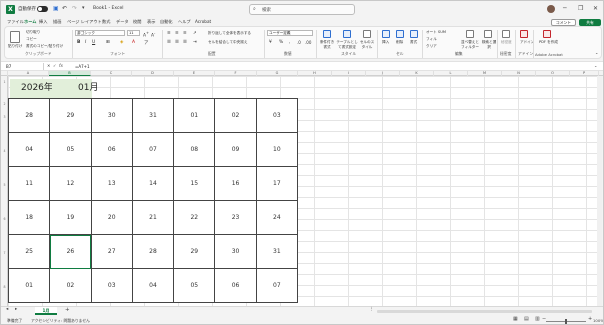 This screenshot has width=604, height=325. Describe the element at coordinates (44, 46) in the screenshot. I see `format-painter-button: 書式のコピー/貼り付け` at that location.